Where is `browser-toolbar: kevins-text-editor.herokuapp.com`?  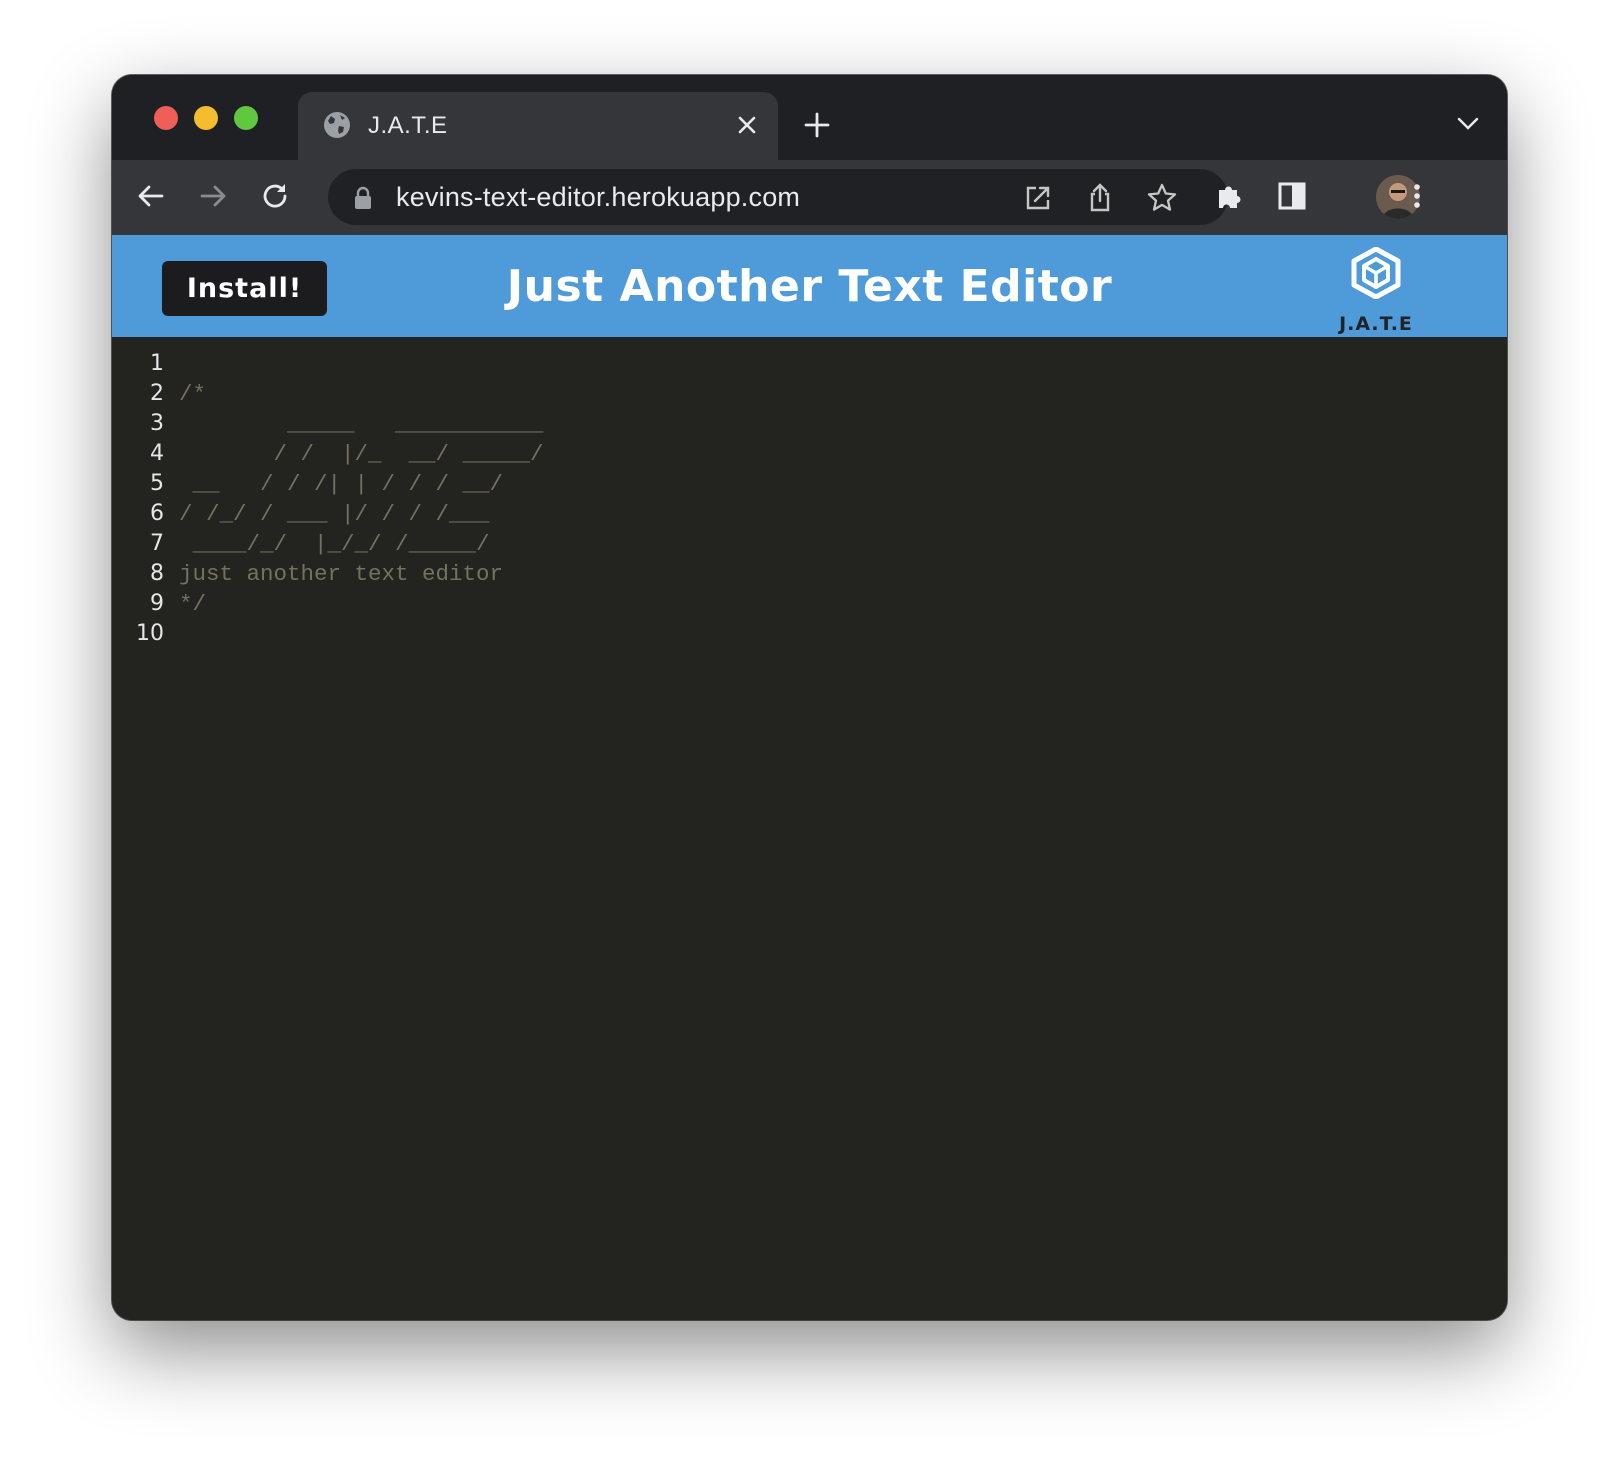 browser-toolbar: kevins-text-editor.herokuapp.com is located at coordinates (809, 197).